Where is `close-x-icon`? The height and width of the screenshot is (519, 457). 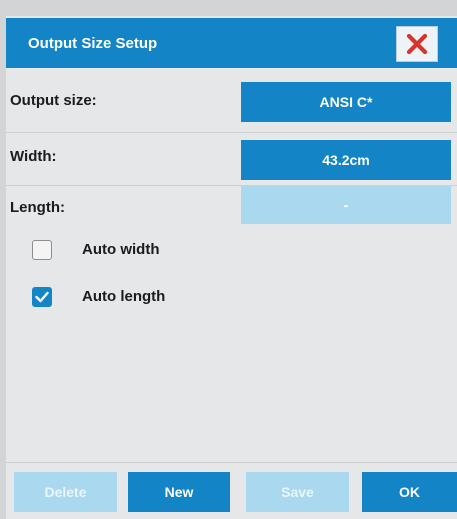
close-x-icon is located at coordinates (417, 44).